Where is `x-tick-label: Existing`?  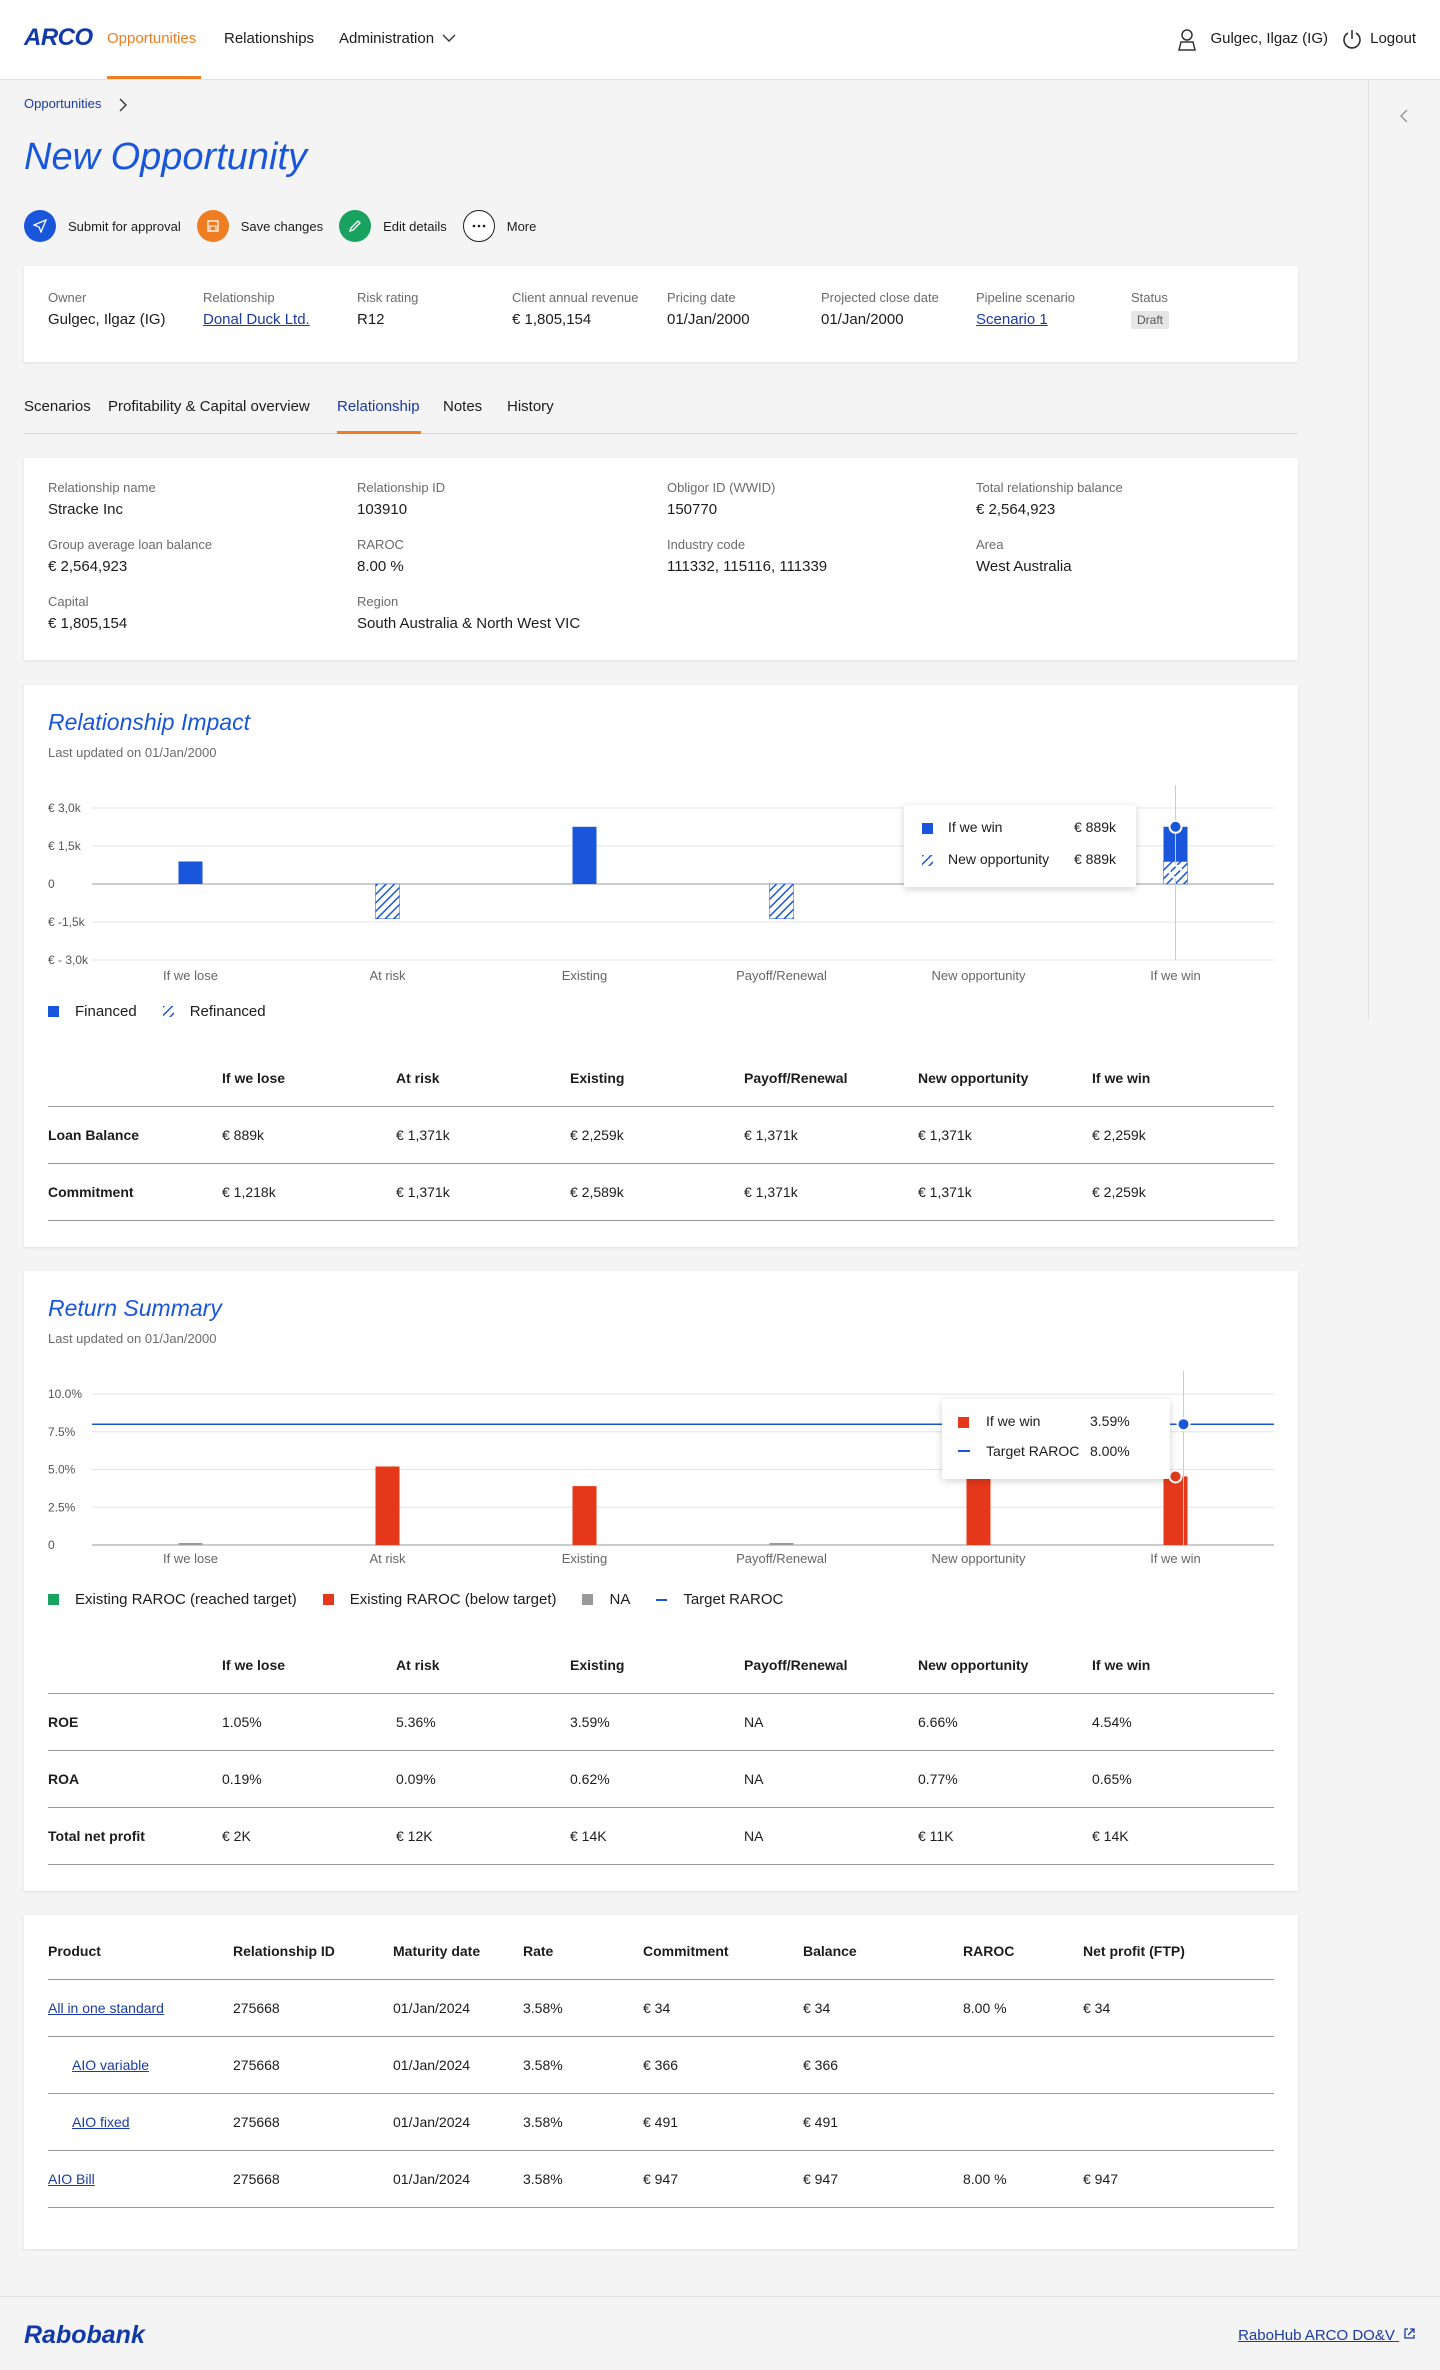 x-tick-label: Existing is located at coordinates (585, 1558).